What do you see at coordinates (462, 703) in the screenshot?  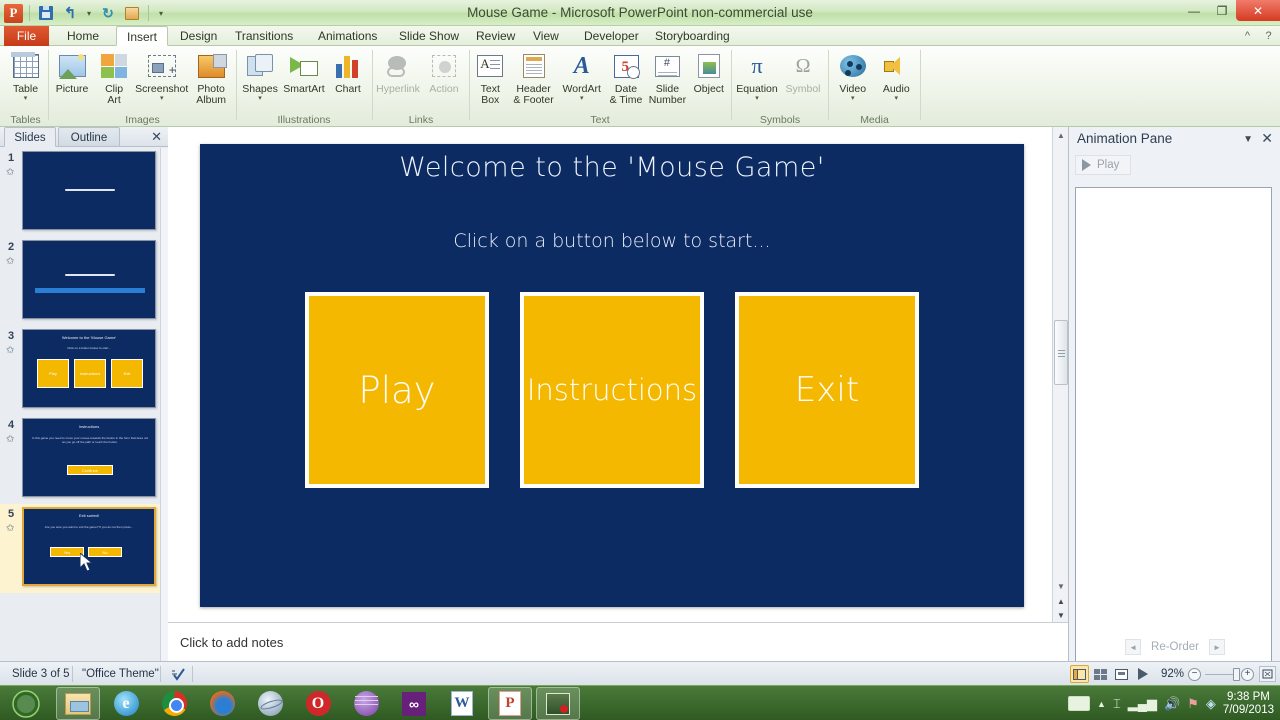 I see `taskbar-microsoft-word: W` at bounding box center [462, 703].